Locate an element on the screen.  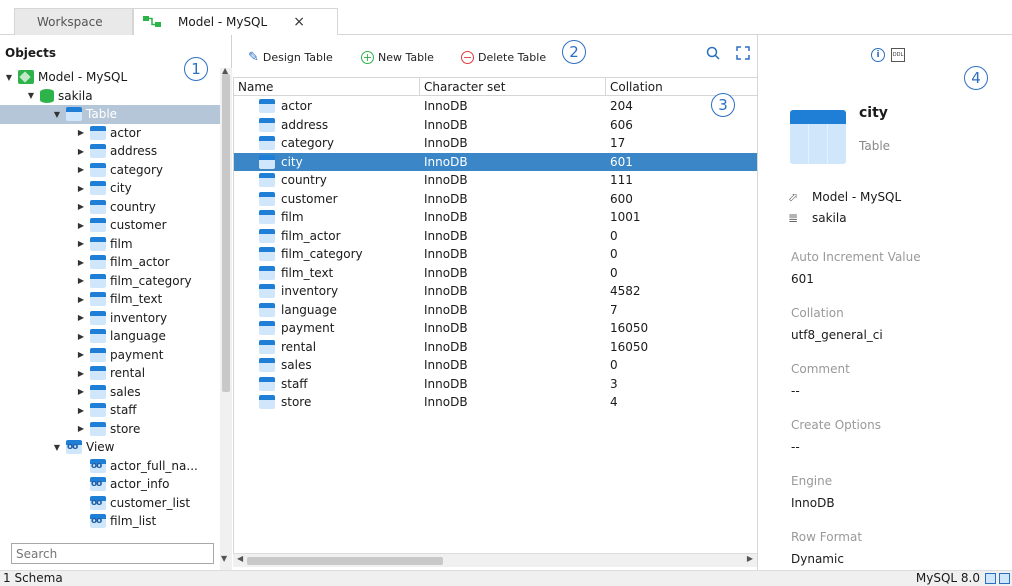
table-icon is located at coordinates (98, 299).